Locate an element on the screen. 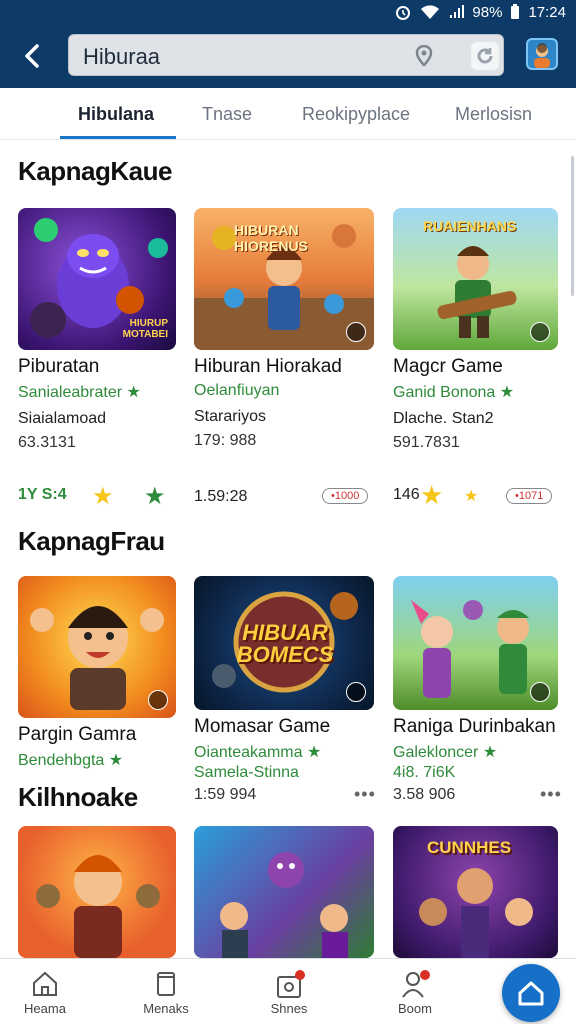  search-query: Hiburaa is located at coordinates (122, 56).